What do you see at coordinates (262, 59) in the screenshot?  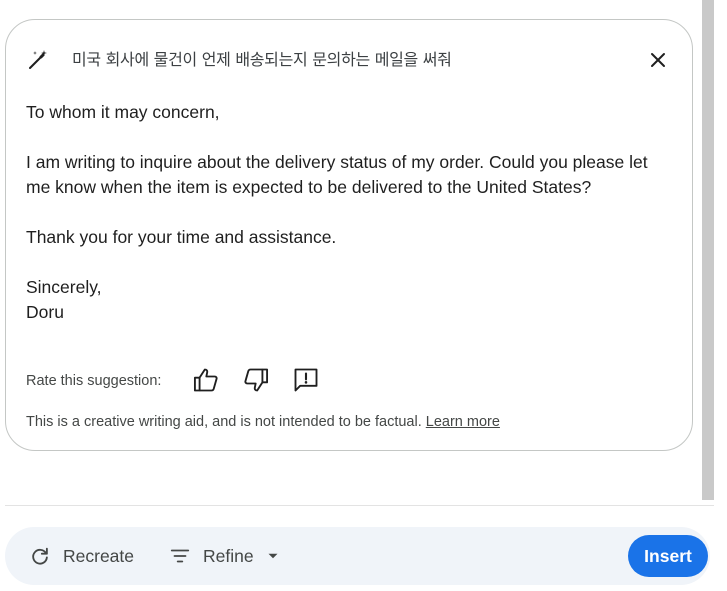 I see `prompt-text: 미국 회사에 물건이 언제 배송되는지 문의하는 메일을 써줘` at bounding box center [262, 59].